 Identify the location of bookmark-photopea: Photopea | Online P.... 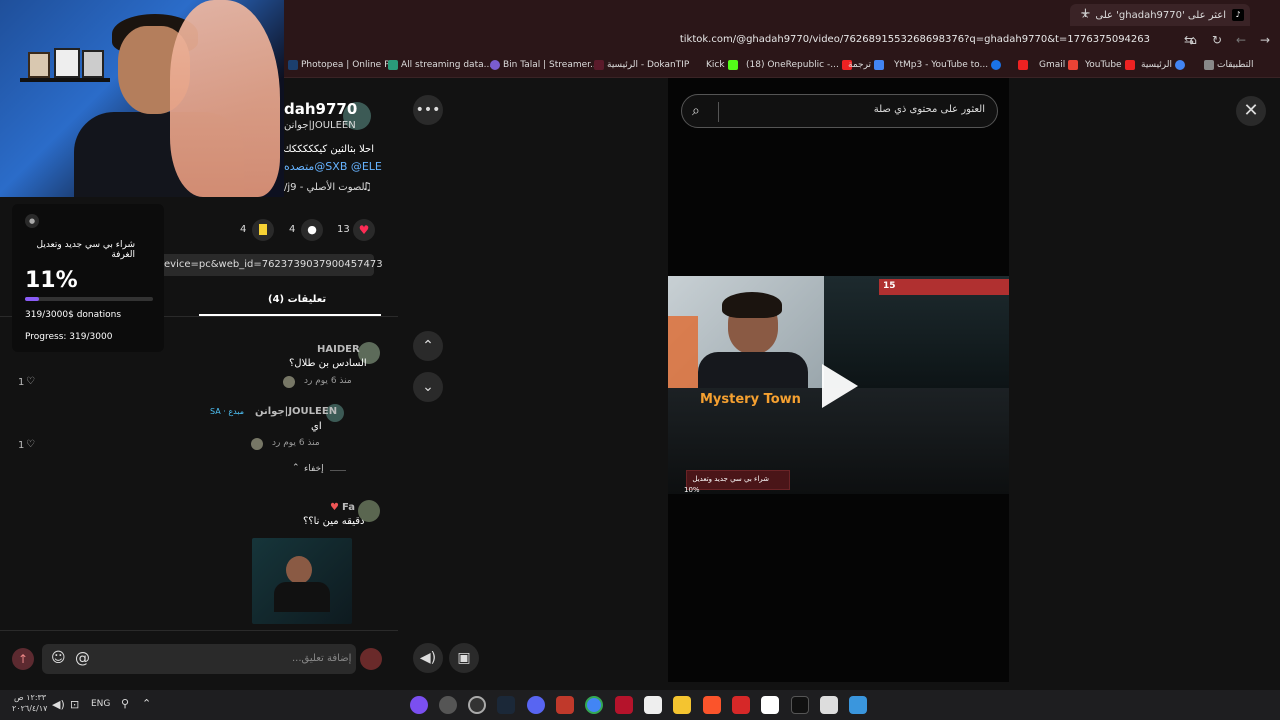
(342, 65).